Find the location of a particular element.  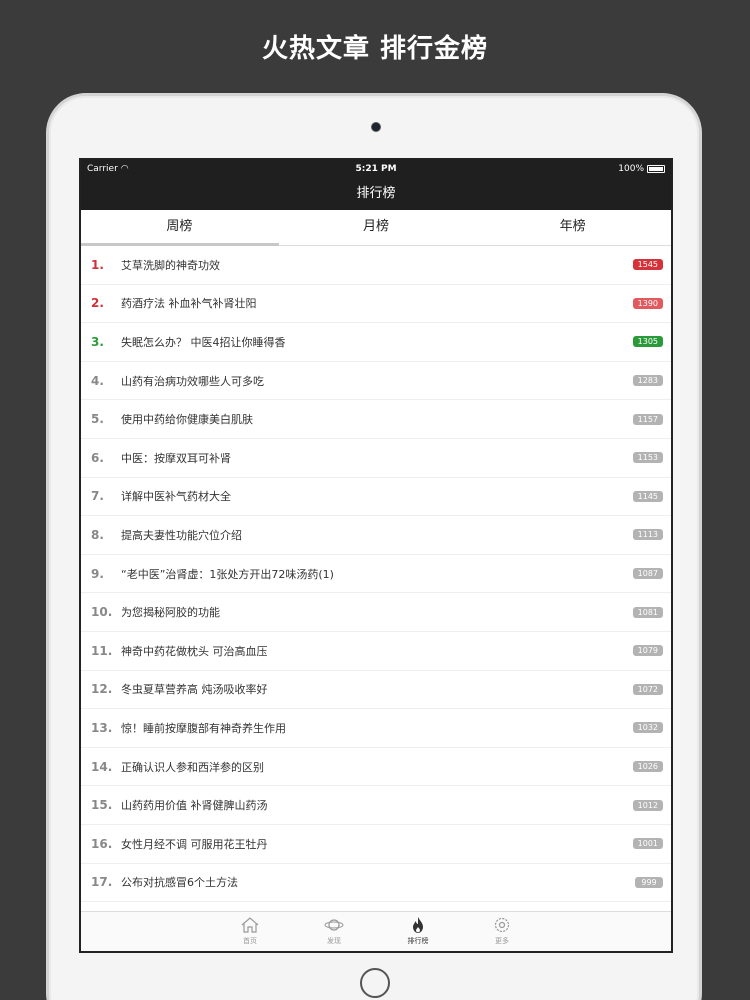

battery-icon is located at coordinates (656, 169).